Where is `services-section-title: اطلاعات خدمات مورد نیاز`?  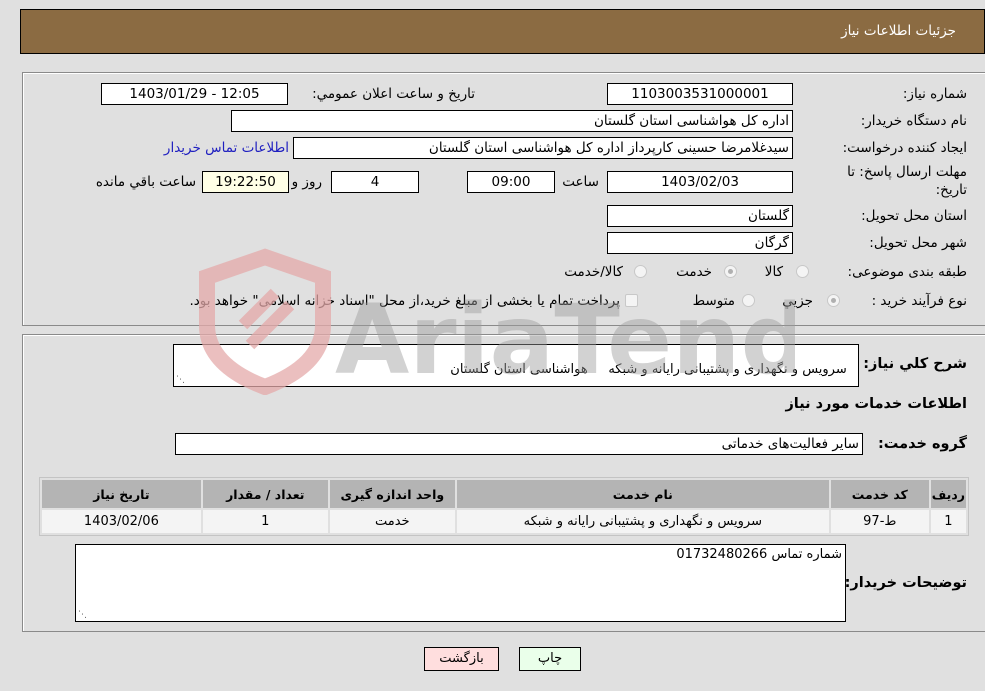
services-section-title: اطلاعات خدمات مورد نیاز is located at coordinates (876, 404).